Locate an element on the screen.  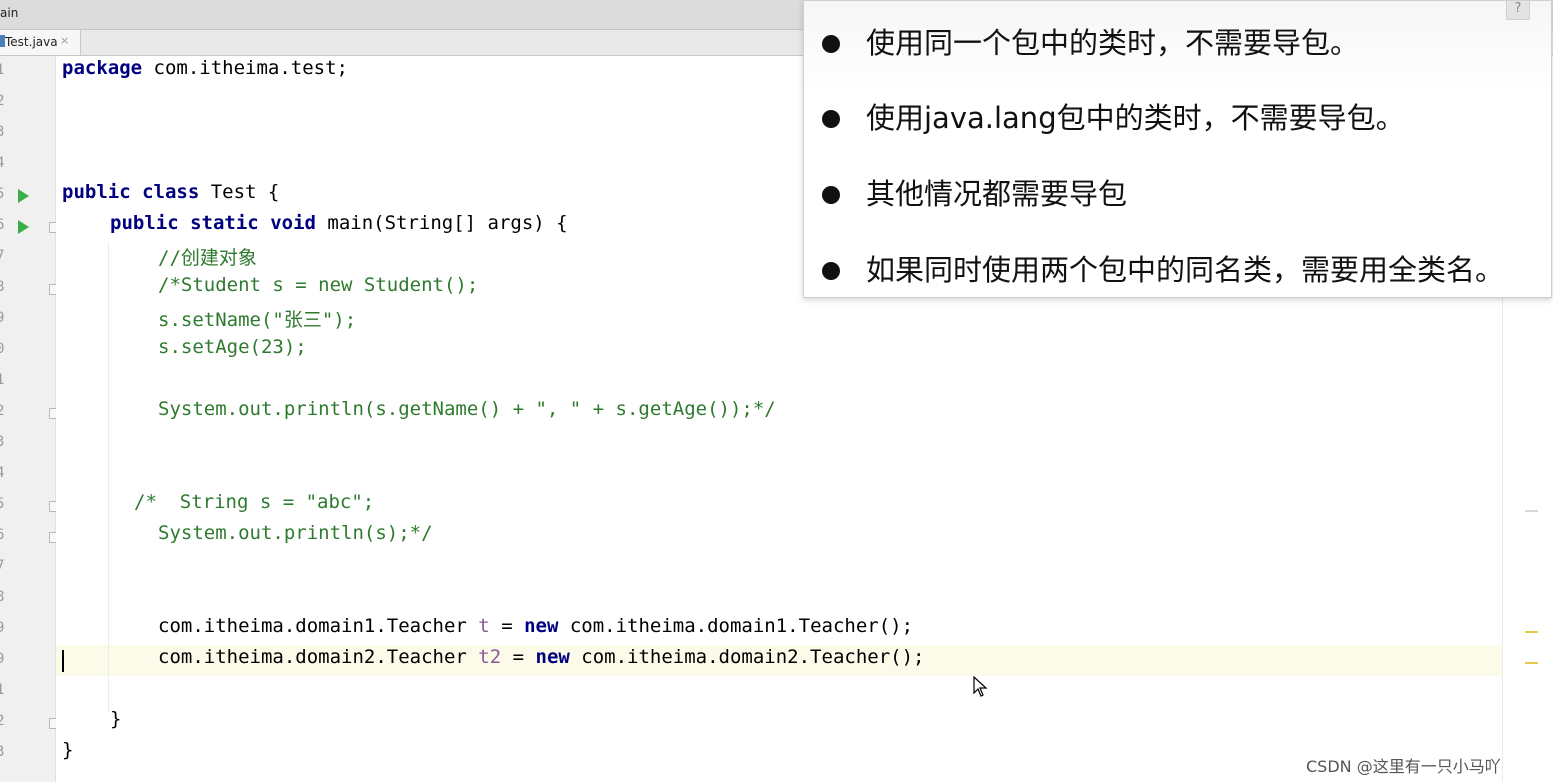
code-text: com.itheima.domain2.Teacher(); is located at coordinates (747, 657).